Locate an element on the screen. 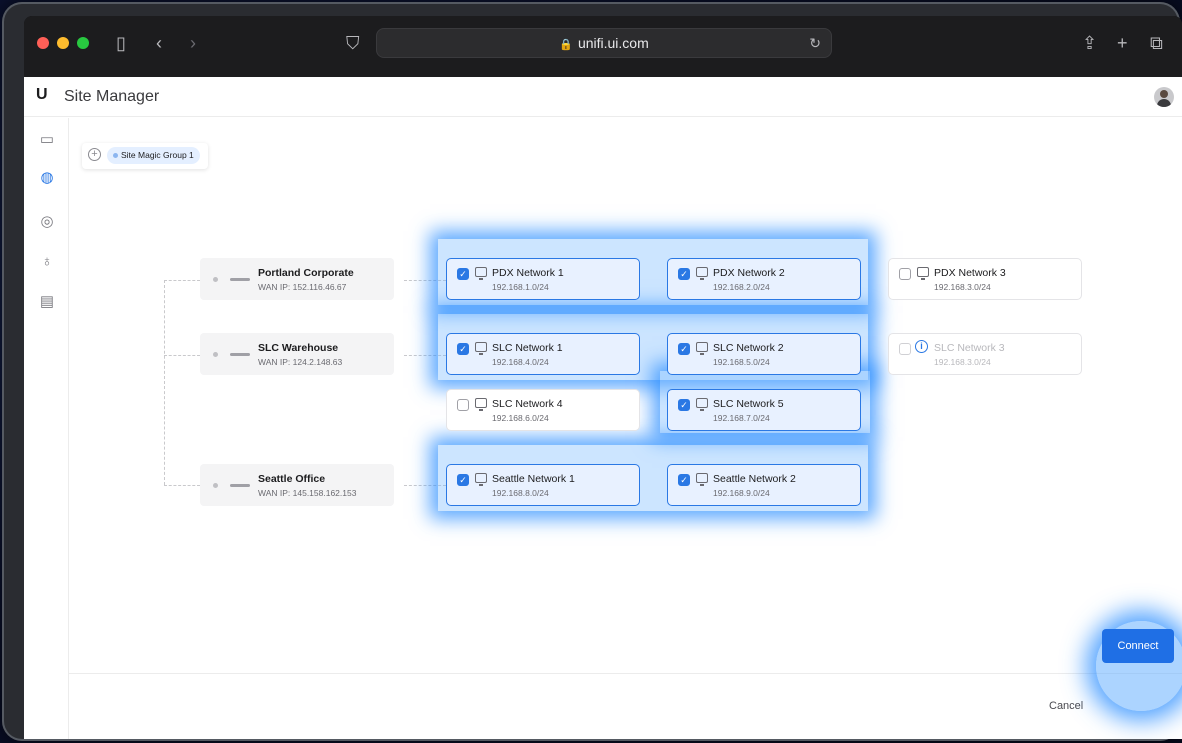 This screenshot has height=743, width=1182. group-chip: Site Magic Group 1 is located at coordinates (153, 155).